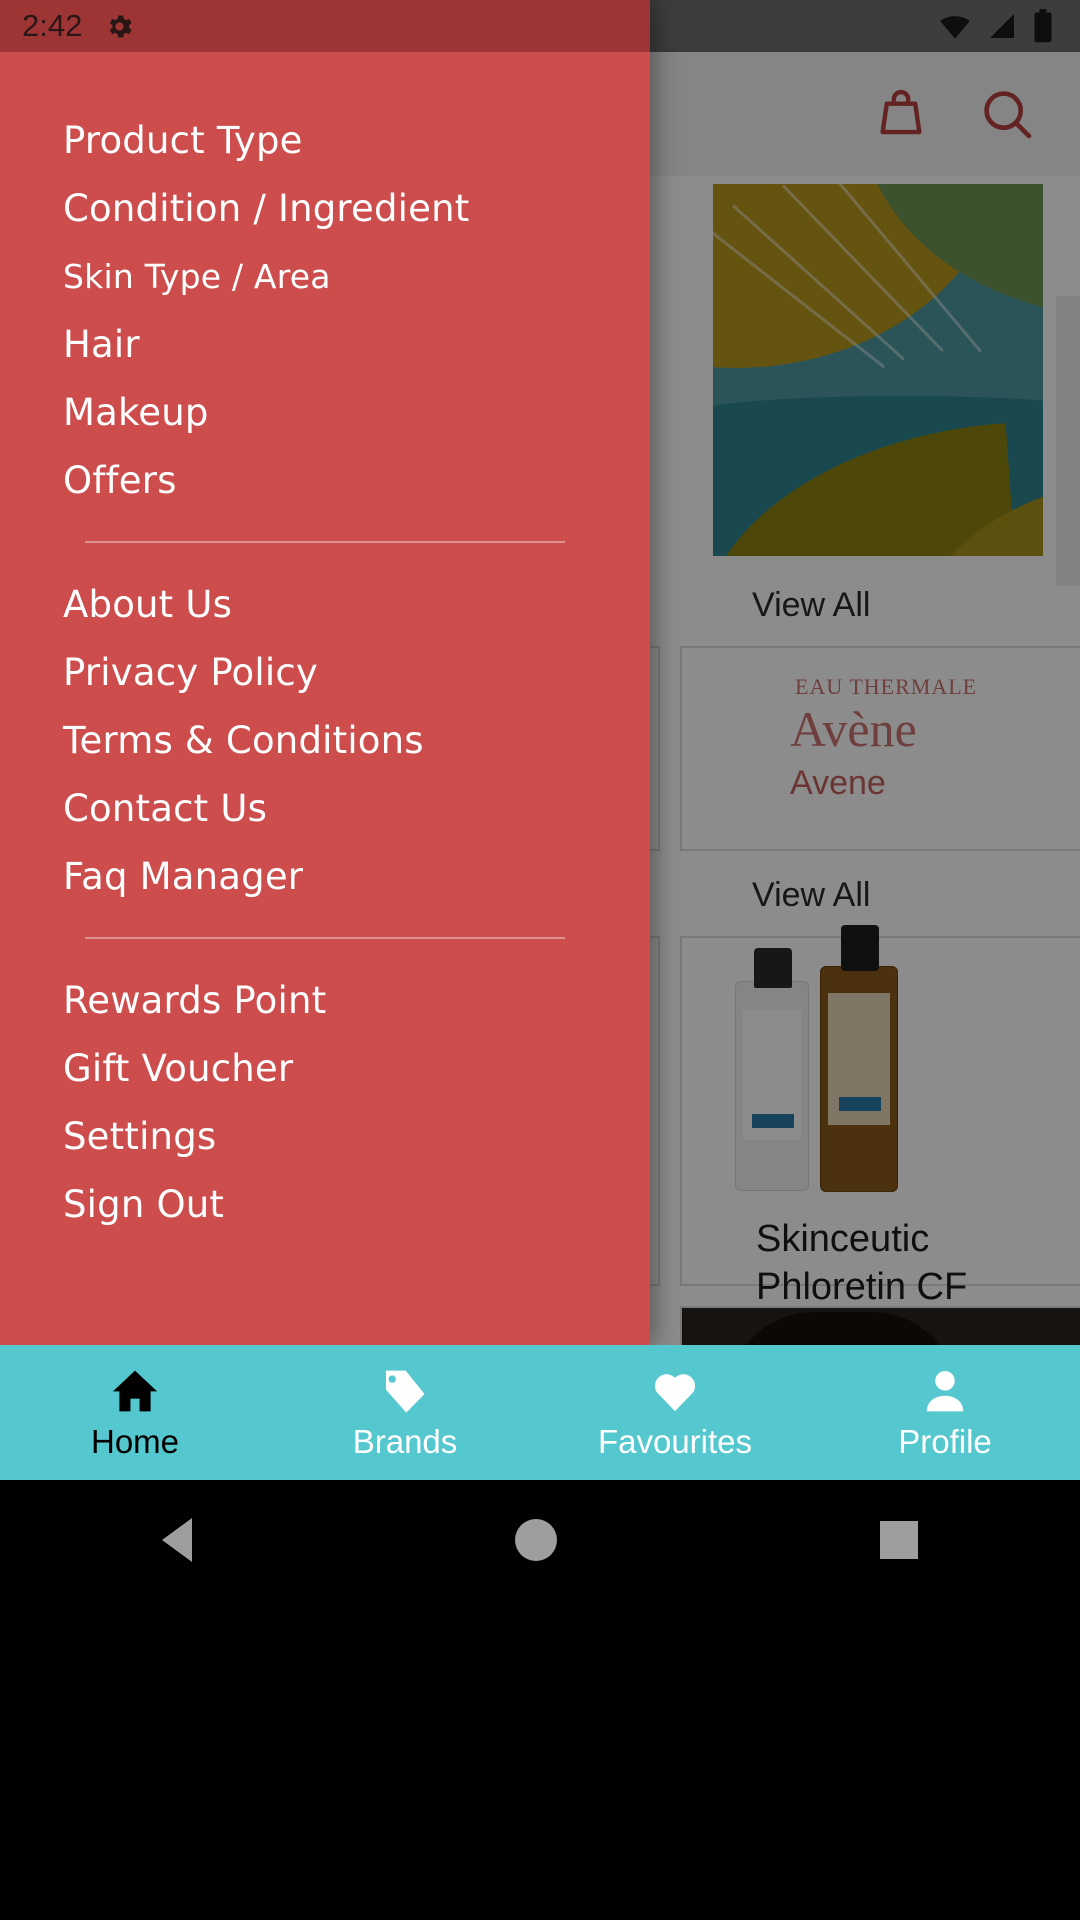  I want to click on drawer-item-sign-out: Sign Out, so click(325, 1205).